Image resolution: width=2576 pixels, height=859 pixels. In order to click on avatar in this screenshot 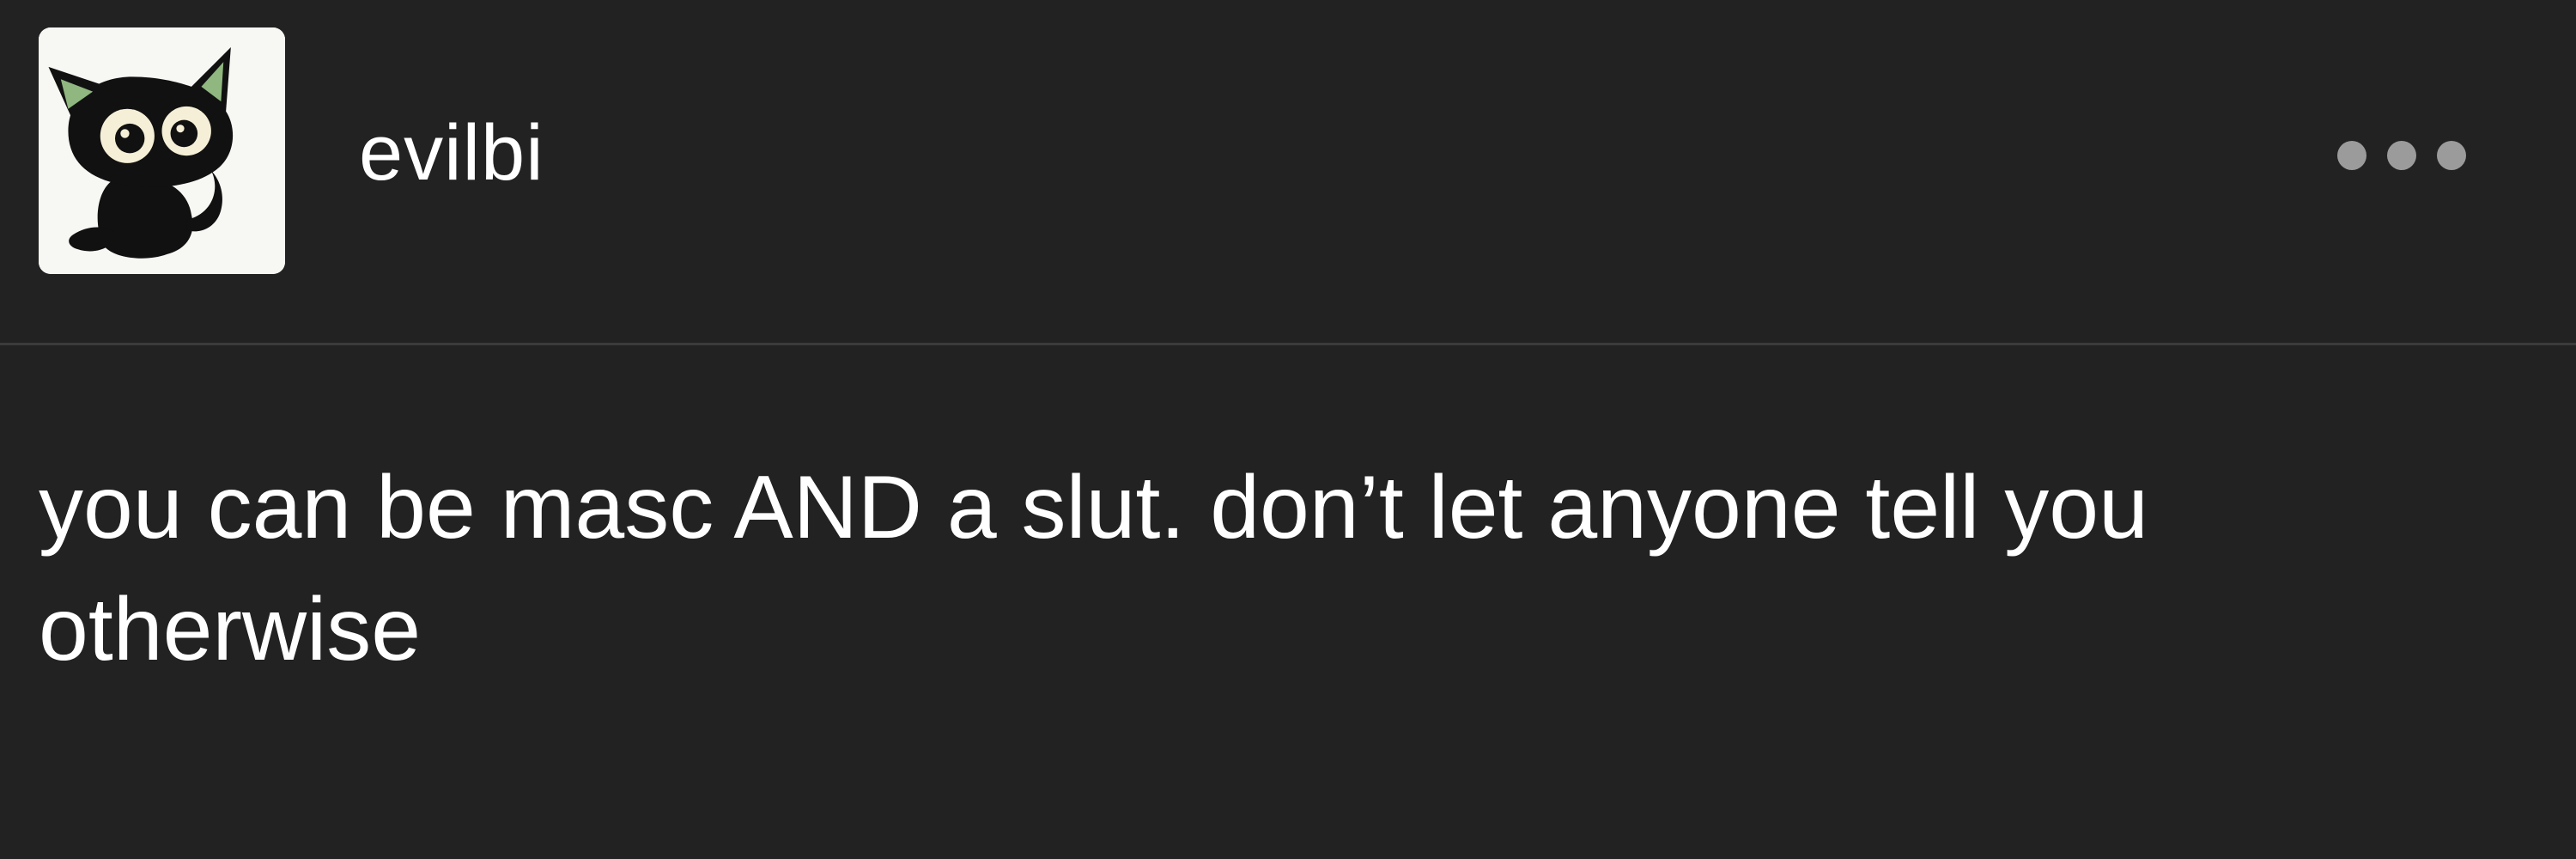, I will do `click(162, 151)`.